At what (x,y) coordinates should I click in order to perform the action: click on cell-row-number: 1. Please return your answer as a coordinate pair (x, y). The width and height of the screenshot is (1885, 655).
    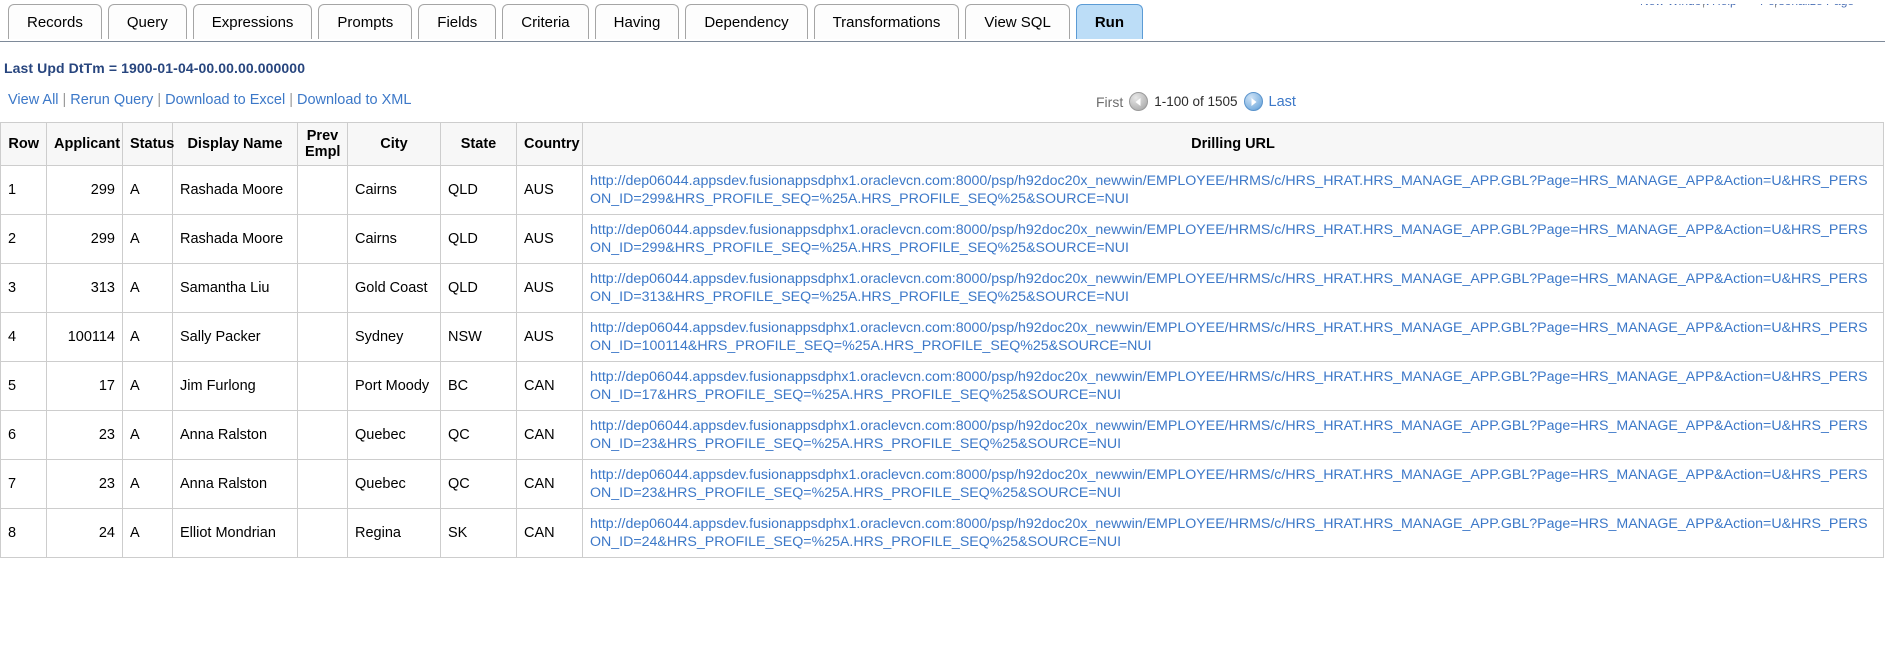
    Looking at the image, I should click on (23, 190).